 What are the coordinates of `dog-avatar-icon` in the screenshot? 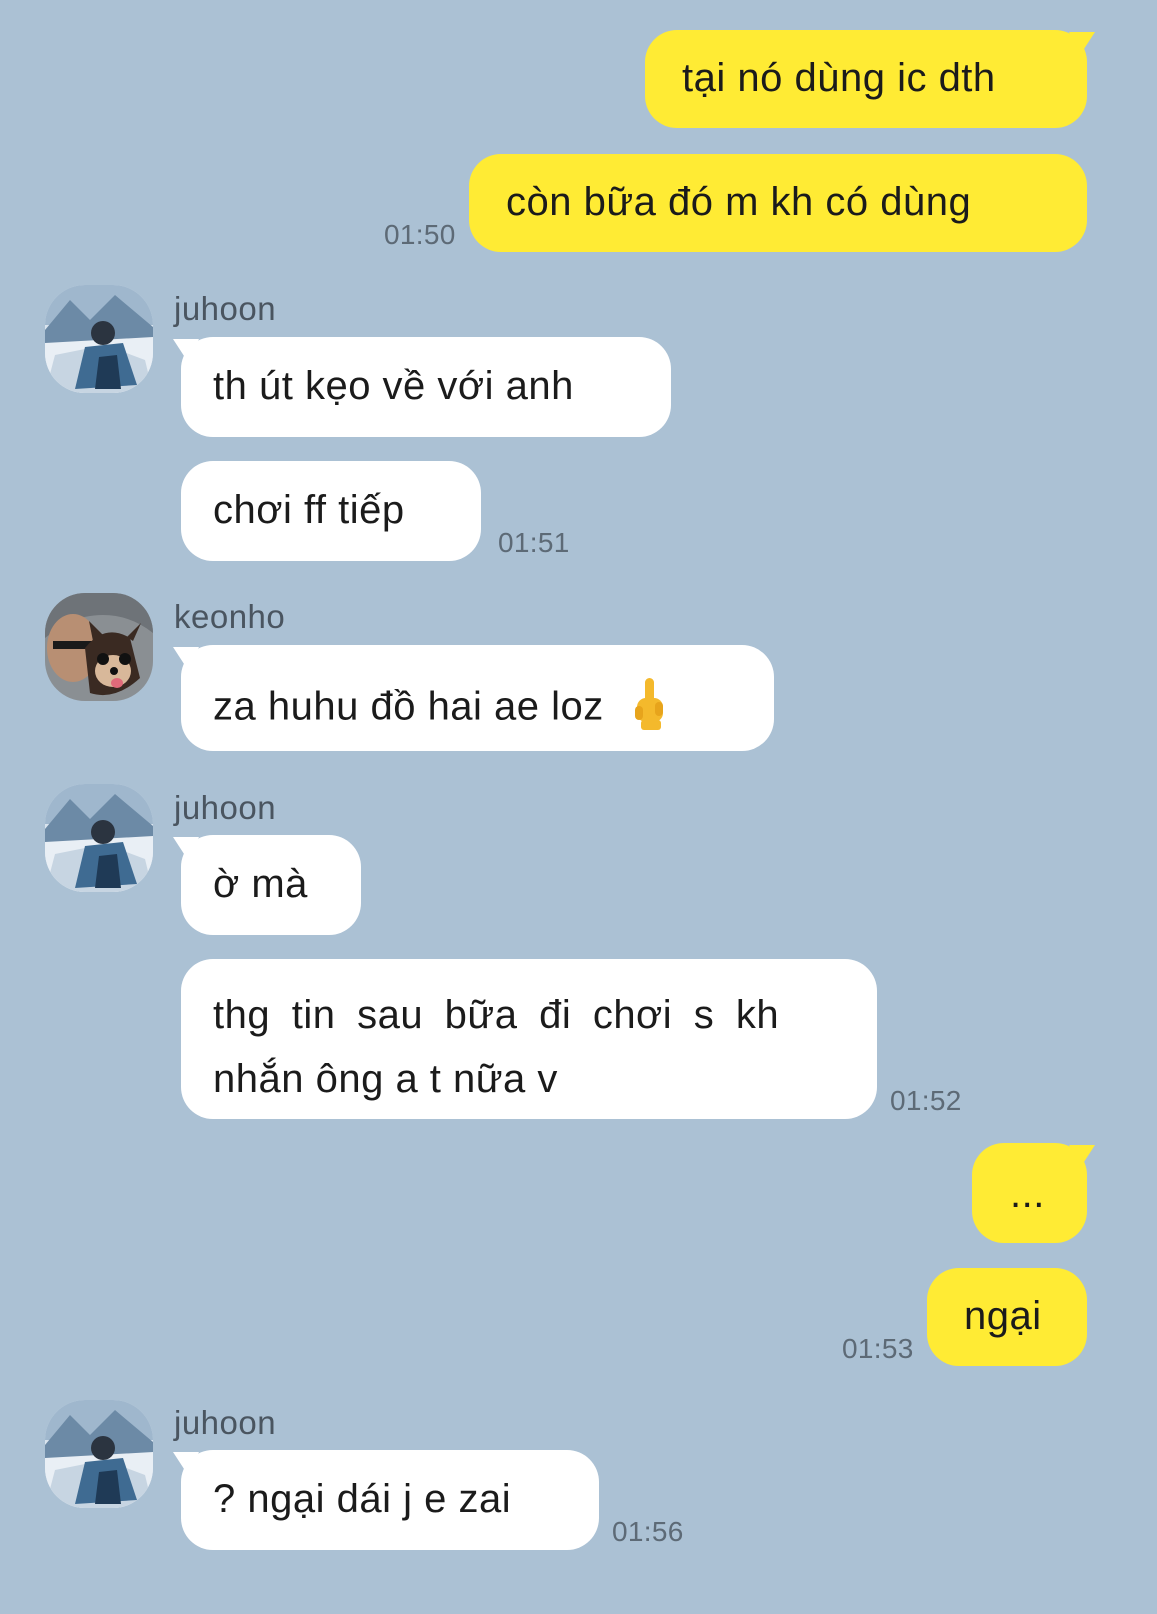 It's located at (99, 647).